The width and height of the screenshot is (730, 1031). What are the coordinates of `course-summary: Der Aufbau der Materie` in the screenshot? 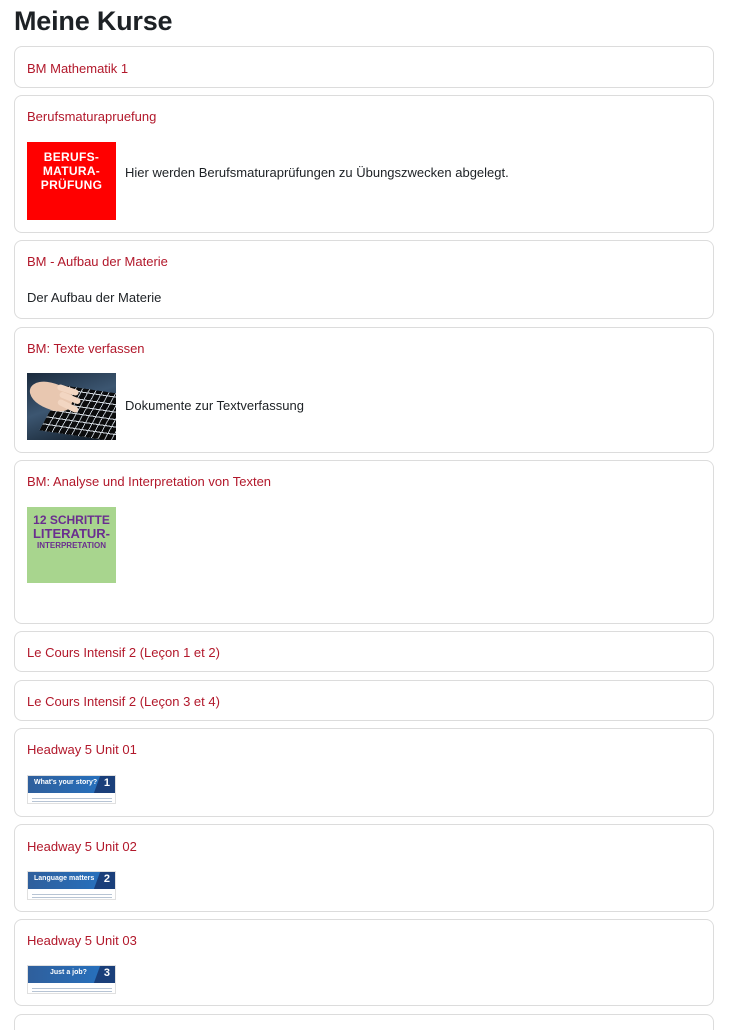 It's located at (94, 297).